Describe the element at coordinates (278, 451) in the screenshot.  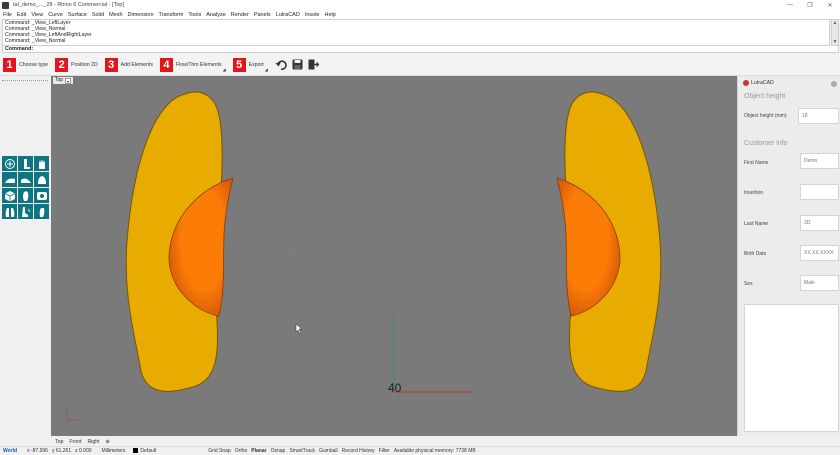
I see `osnap-toggle: Osnap` at that location.